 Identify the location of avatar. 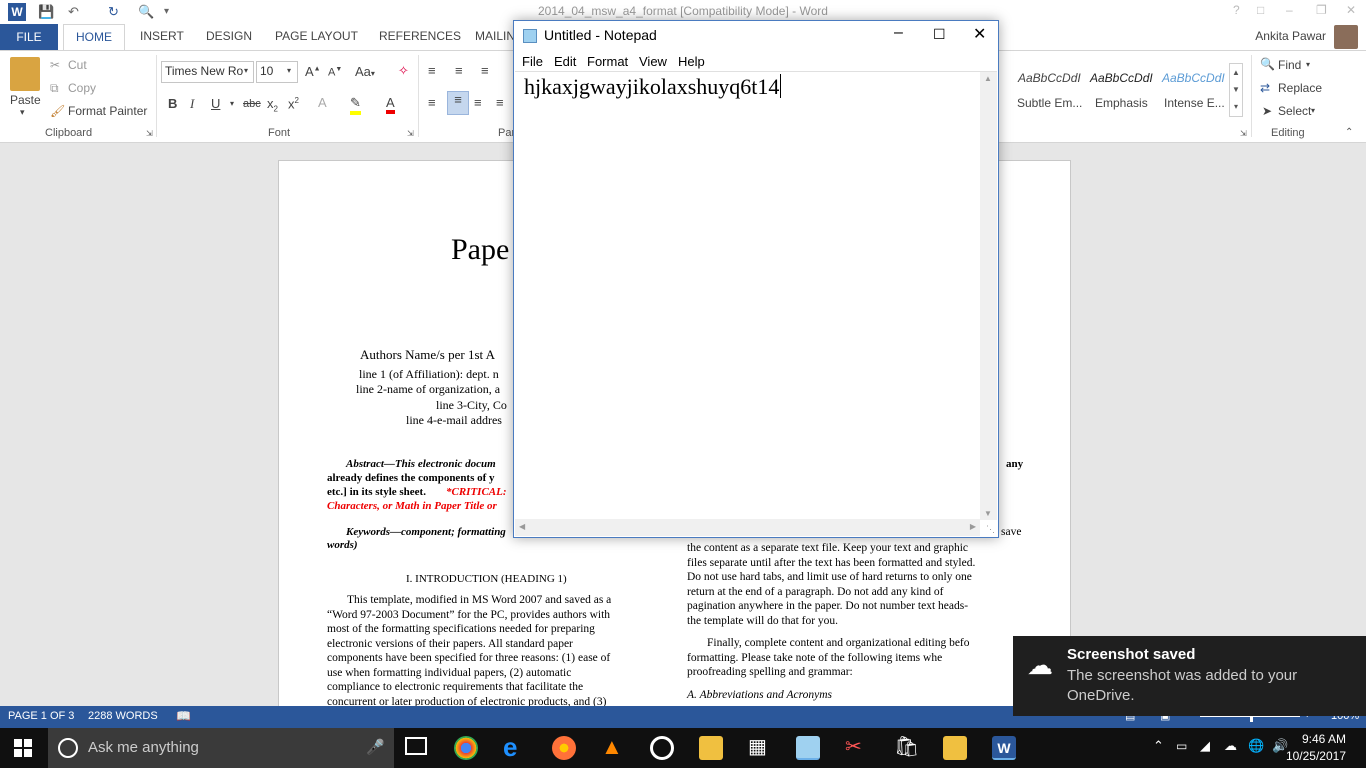
(1346, 37).